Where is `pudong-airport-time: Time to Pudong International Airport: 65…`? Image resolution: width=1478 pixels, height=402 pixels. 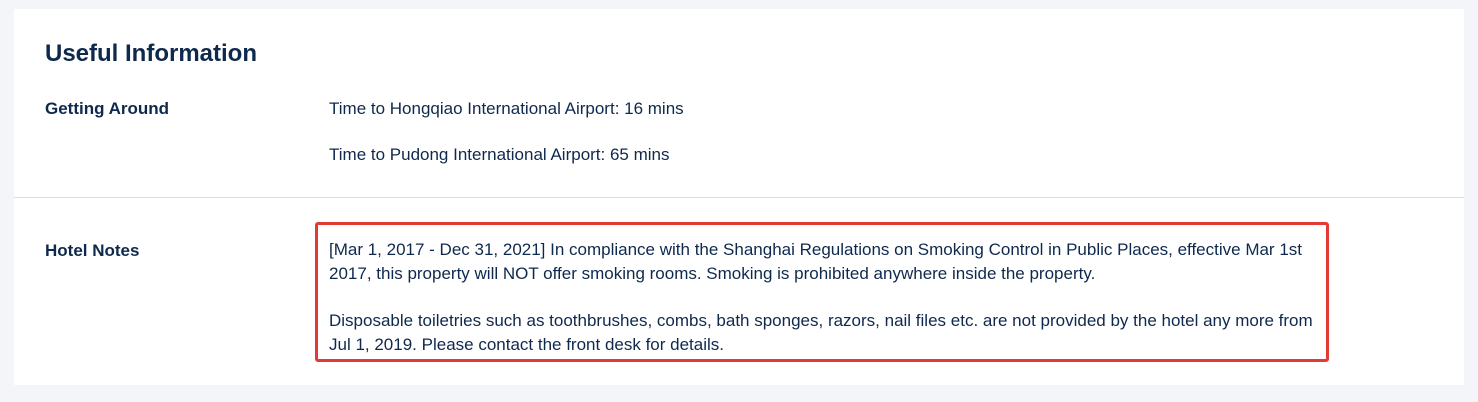
pudong-airport-time: Time to Pudong International Airport: 65… is located at coordinates (499, 154).